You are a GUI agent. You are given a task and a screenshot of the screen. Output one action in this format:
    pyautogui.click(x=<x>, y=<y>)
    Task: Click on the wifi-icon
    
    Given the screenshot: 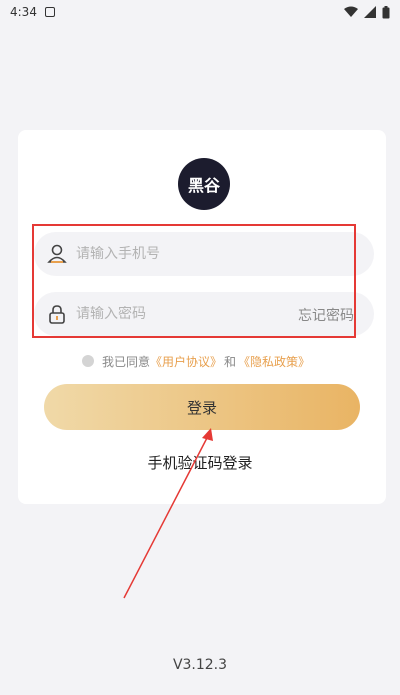 What is the action you would take?
    pyautogui.click(x=351, y=11)
    